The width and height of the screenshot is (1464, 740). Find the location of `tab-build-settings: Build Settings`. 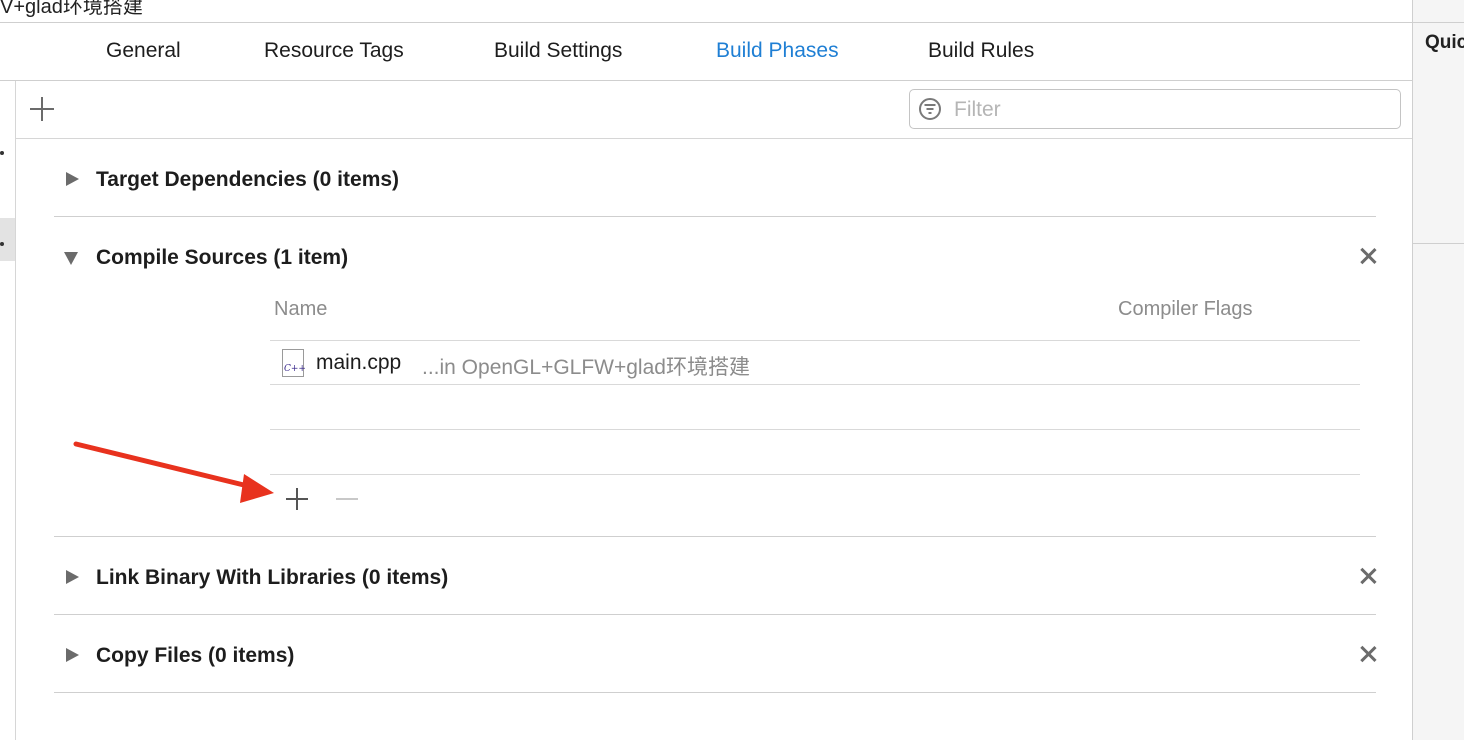

tab-build-settings: Build Settings is located at coordinates (558, 51).